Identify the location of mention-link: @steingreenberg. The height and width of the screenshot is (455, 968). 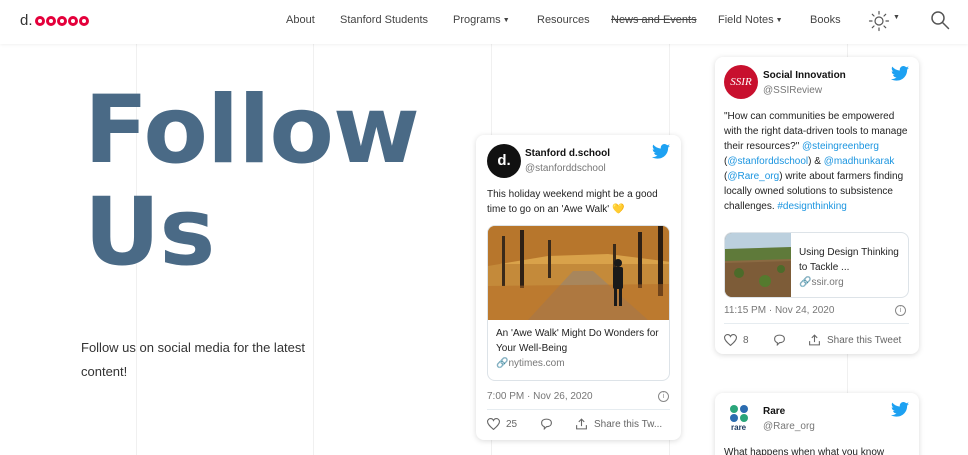
(840, 146).